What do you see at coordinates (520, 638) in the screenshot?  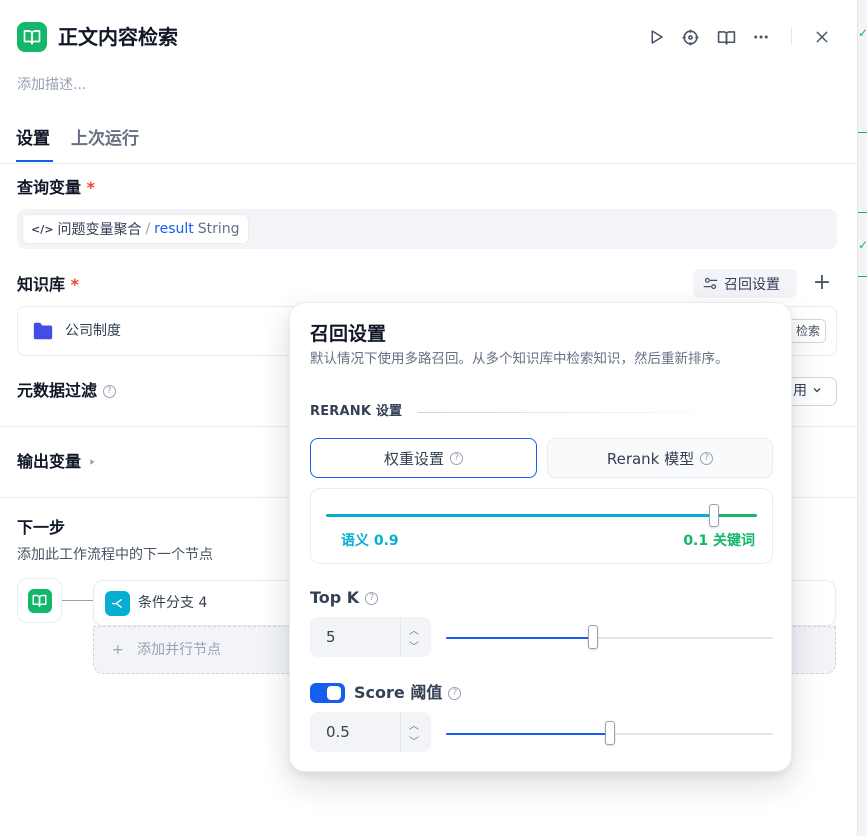 I see `top-k-slider-fill` at bounding box center [520, 638].